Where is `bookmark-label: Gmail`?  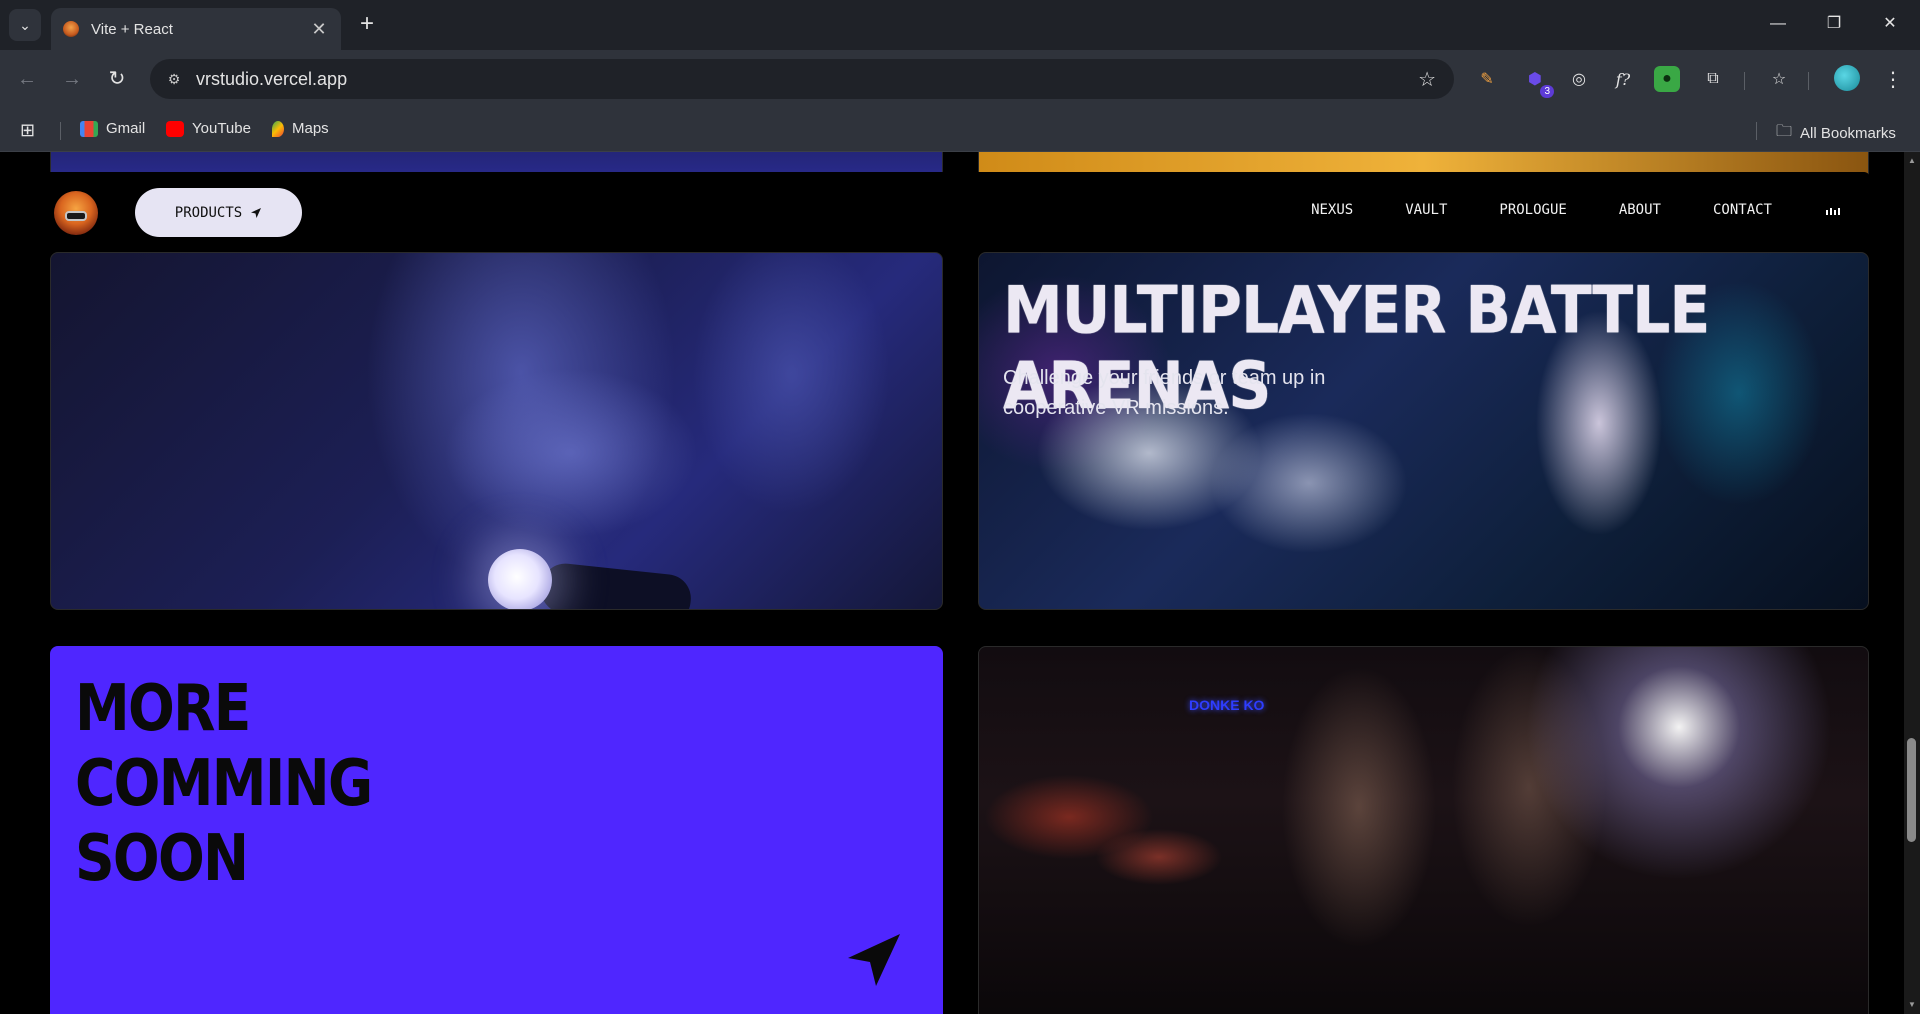
bookmark-label: Gmail is located at coordinates (126, 128).